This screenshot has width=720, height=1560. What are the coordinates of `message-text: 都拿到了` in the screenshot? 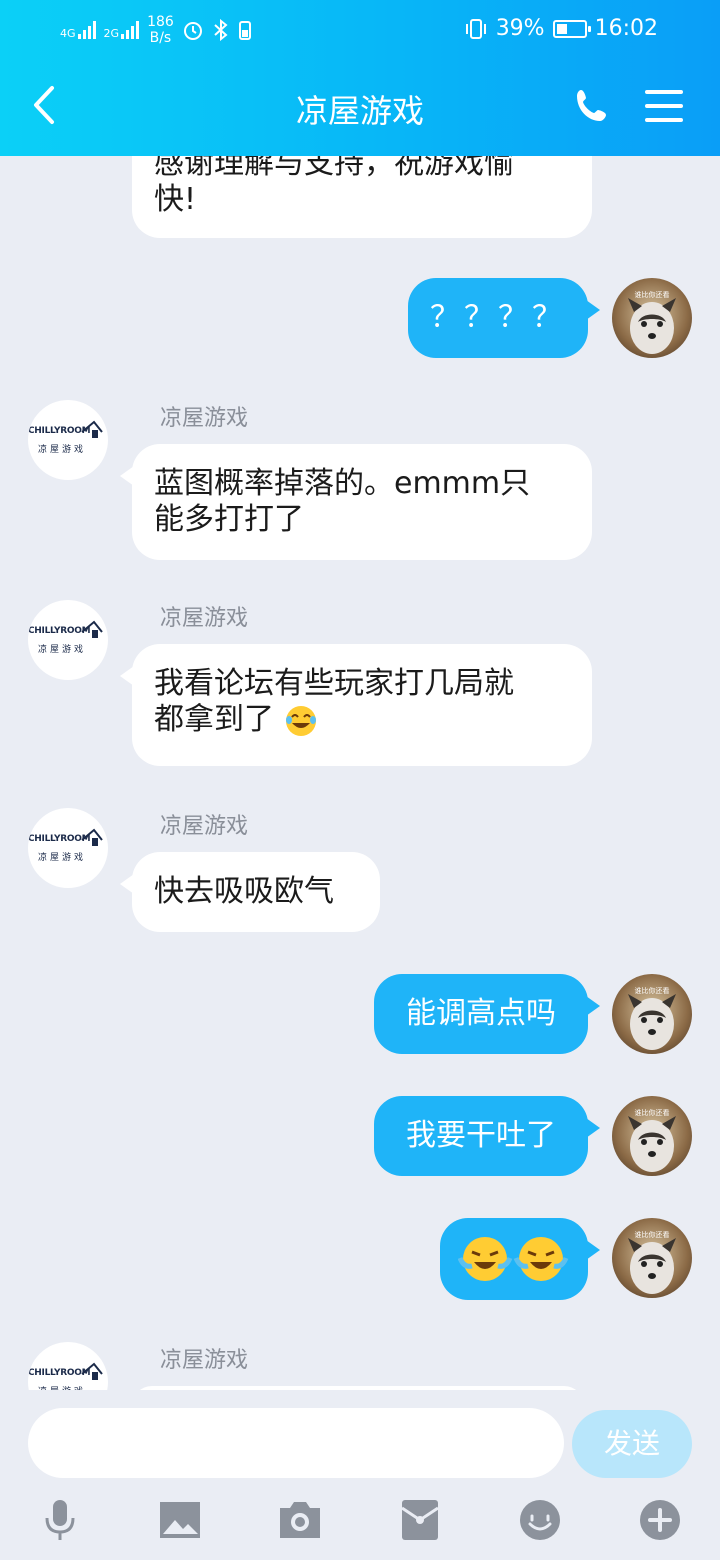 It's located at (214, 719).